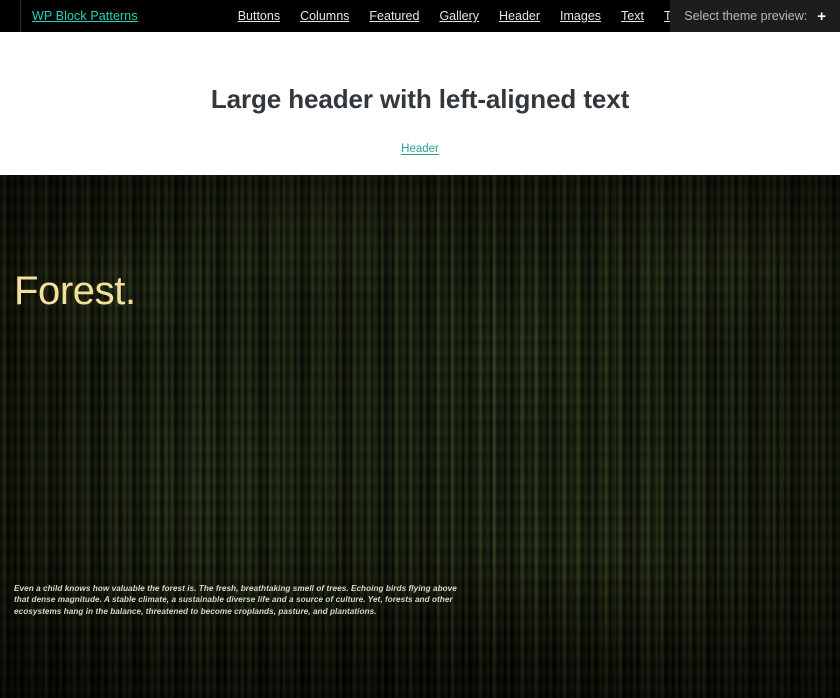 Image resolution: width=840 pixels, height=698 pixels. I want to click on theme-preview-selector: Select theme preview: +, so click(755, 16).